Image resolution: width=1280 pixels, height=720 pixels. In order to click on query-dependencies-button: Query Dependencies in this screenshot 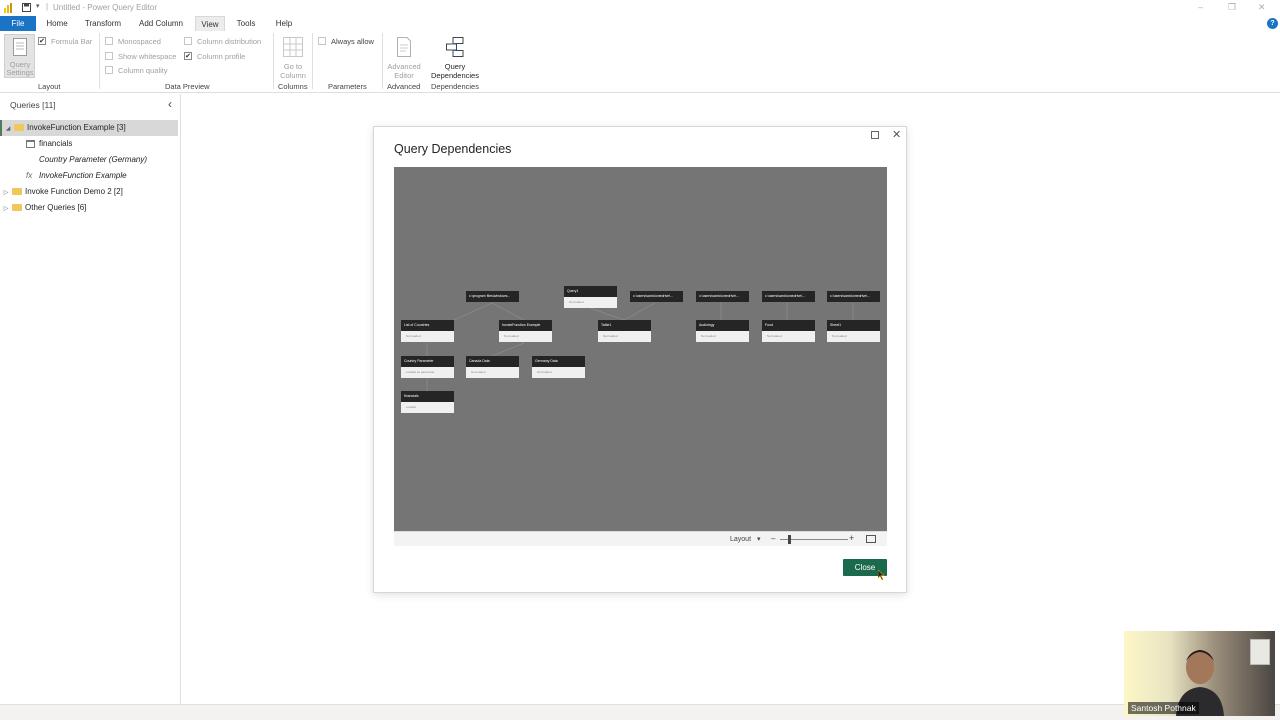, I will do `click(455, 57)`.